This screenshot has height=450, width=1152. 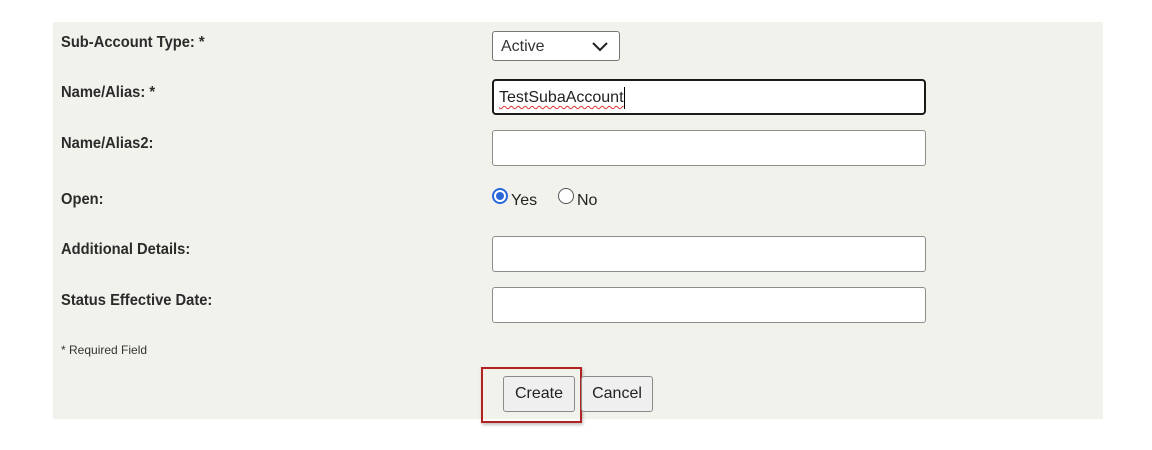 I want to click on sub-account-type-label: Sub-Account Type: *, so click(x=133, y=42).